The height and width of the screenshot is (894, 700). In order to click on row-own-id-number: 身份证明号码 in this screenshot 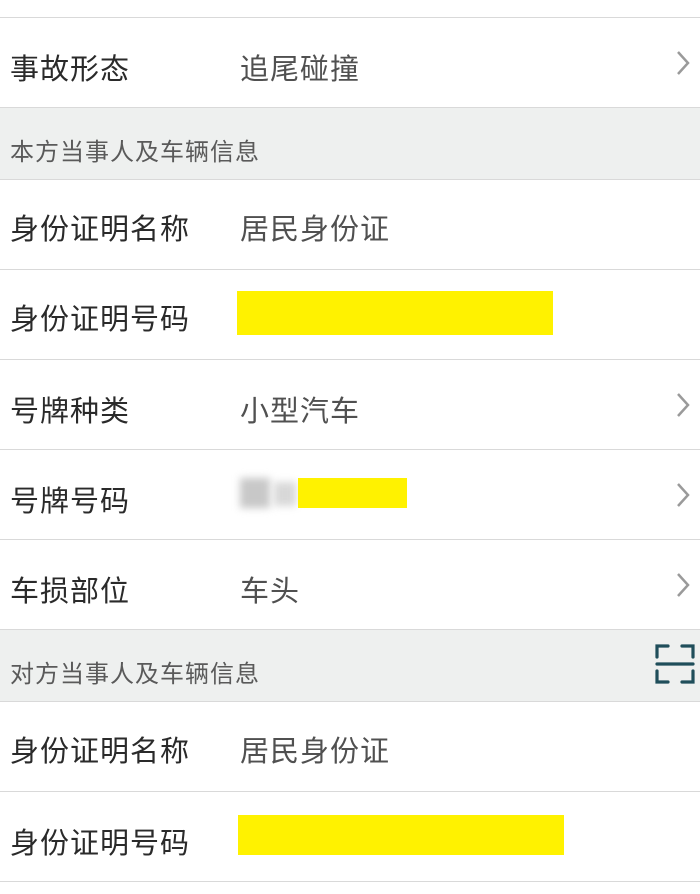, I will do `click(350, 315)`.